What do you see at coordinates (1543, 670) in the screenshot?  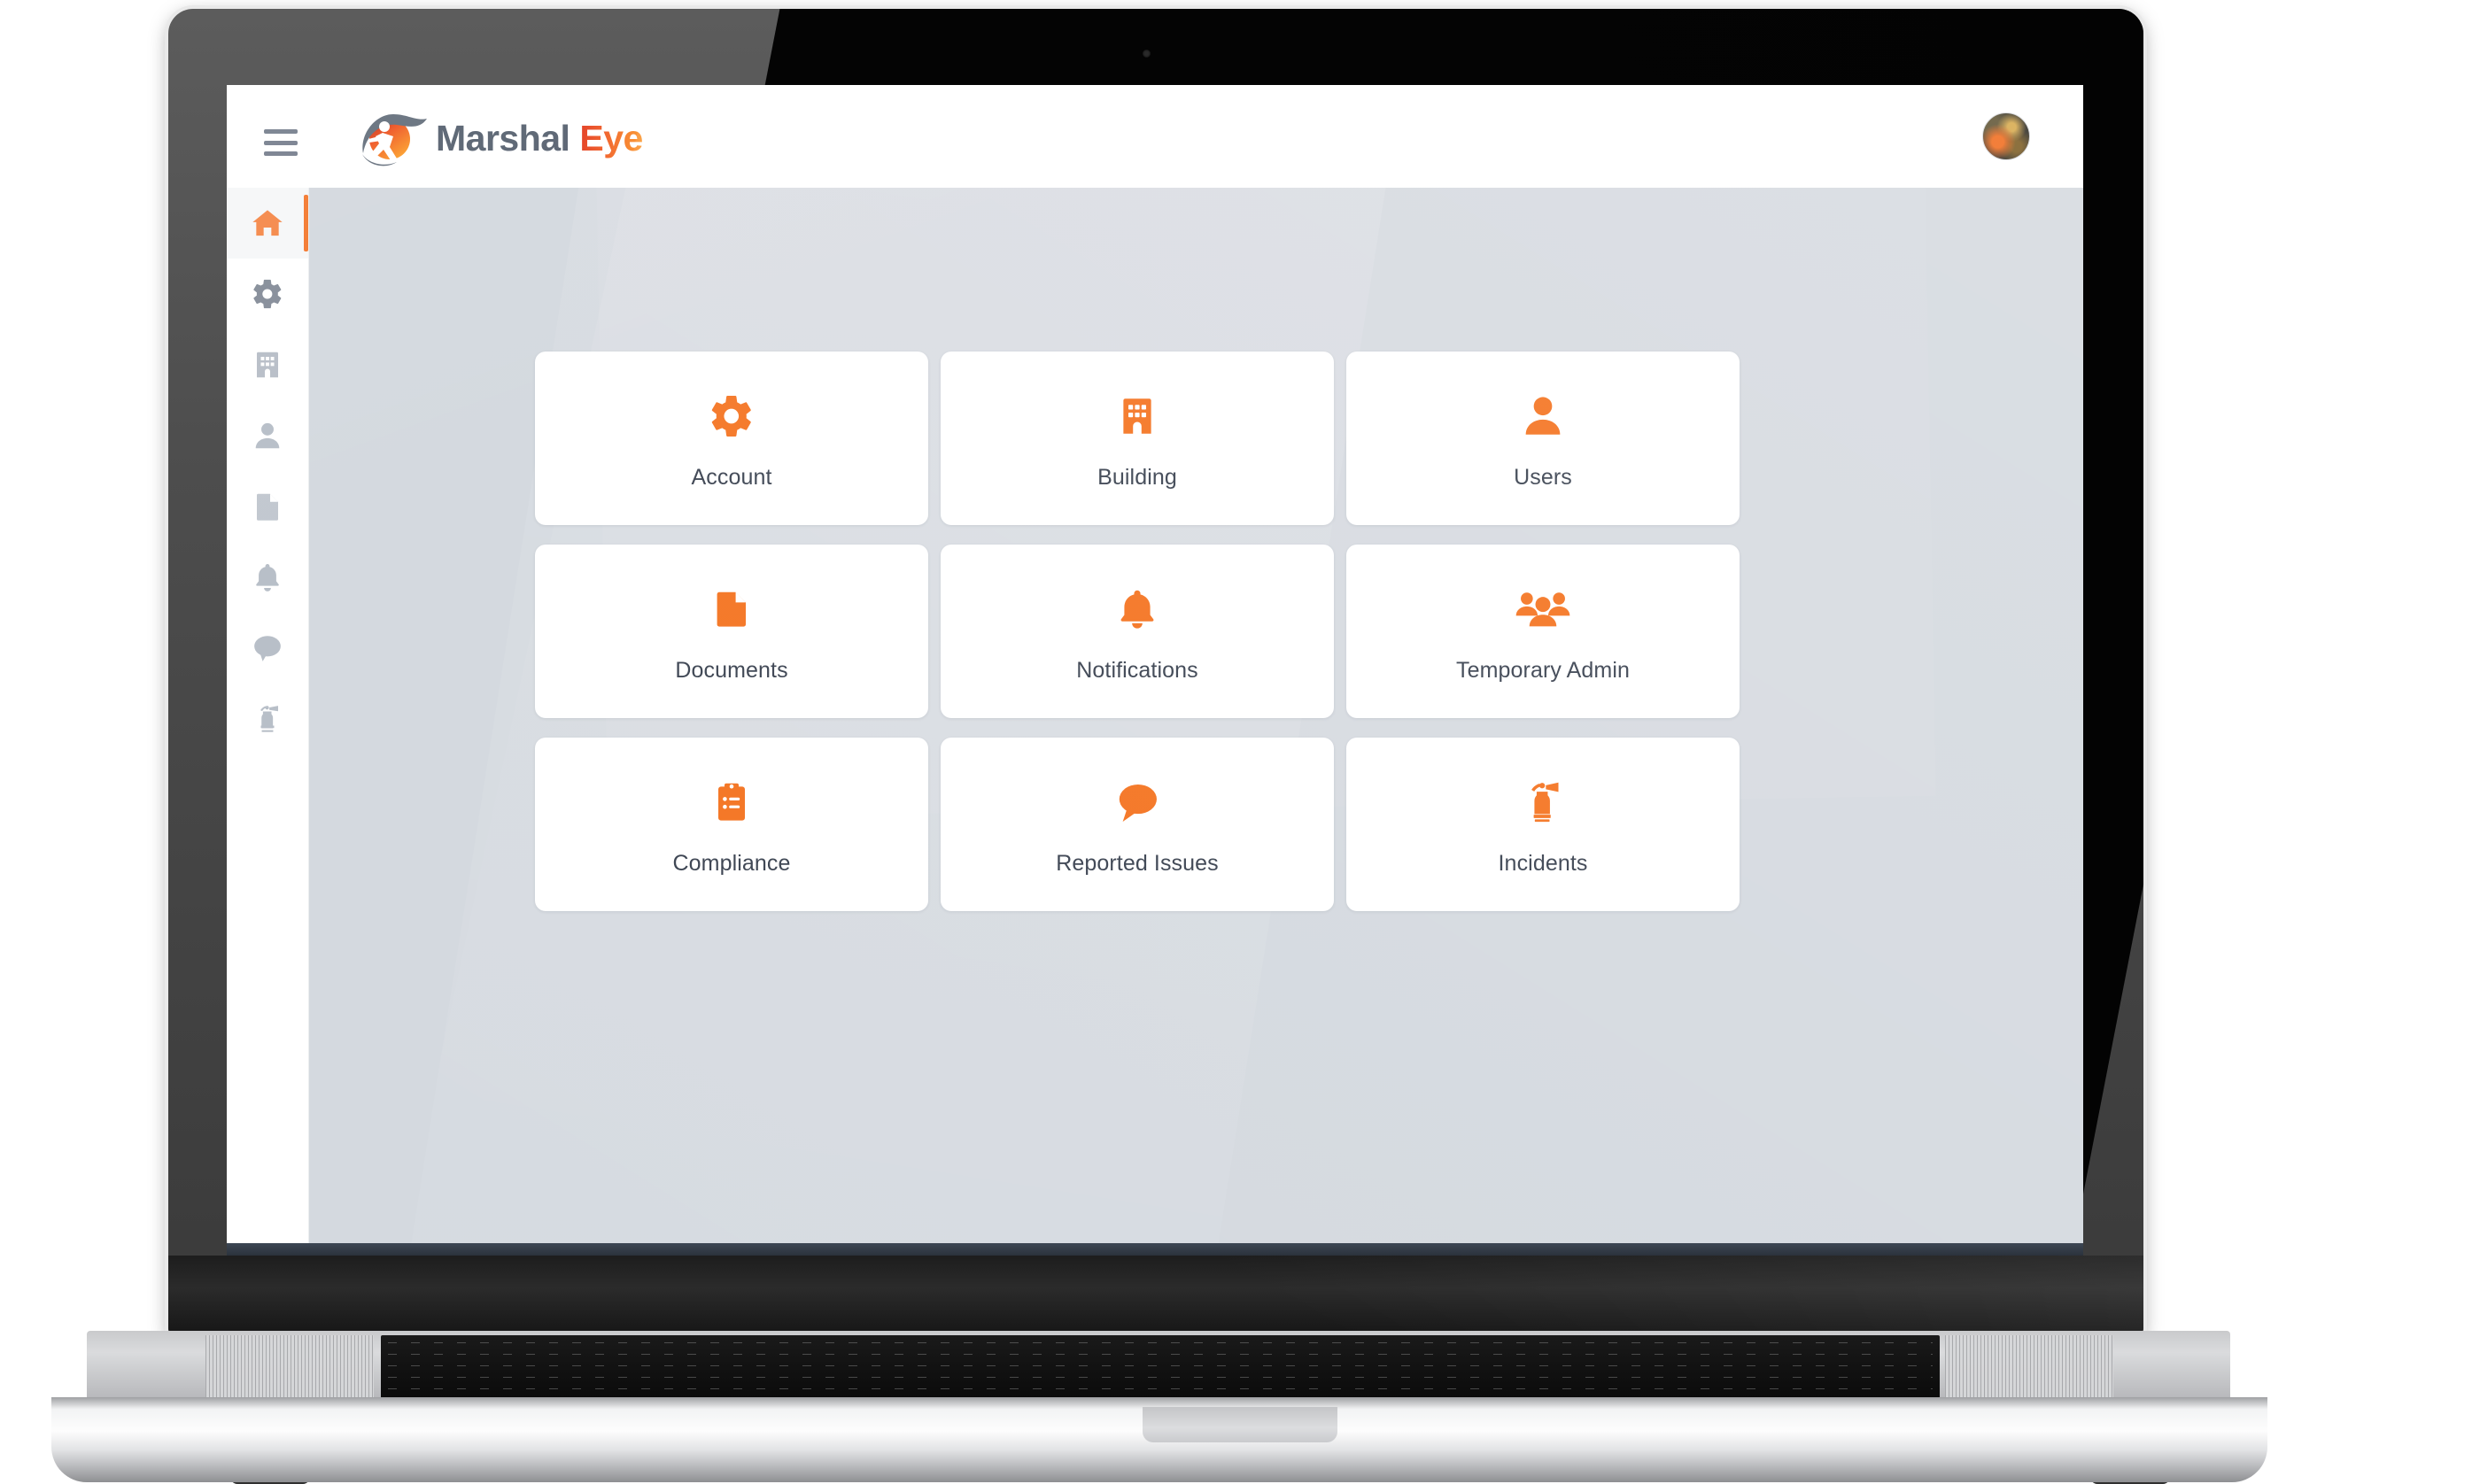 I see `tile-label: Temporary Admin` at bounding box center [1543, 670].